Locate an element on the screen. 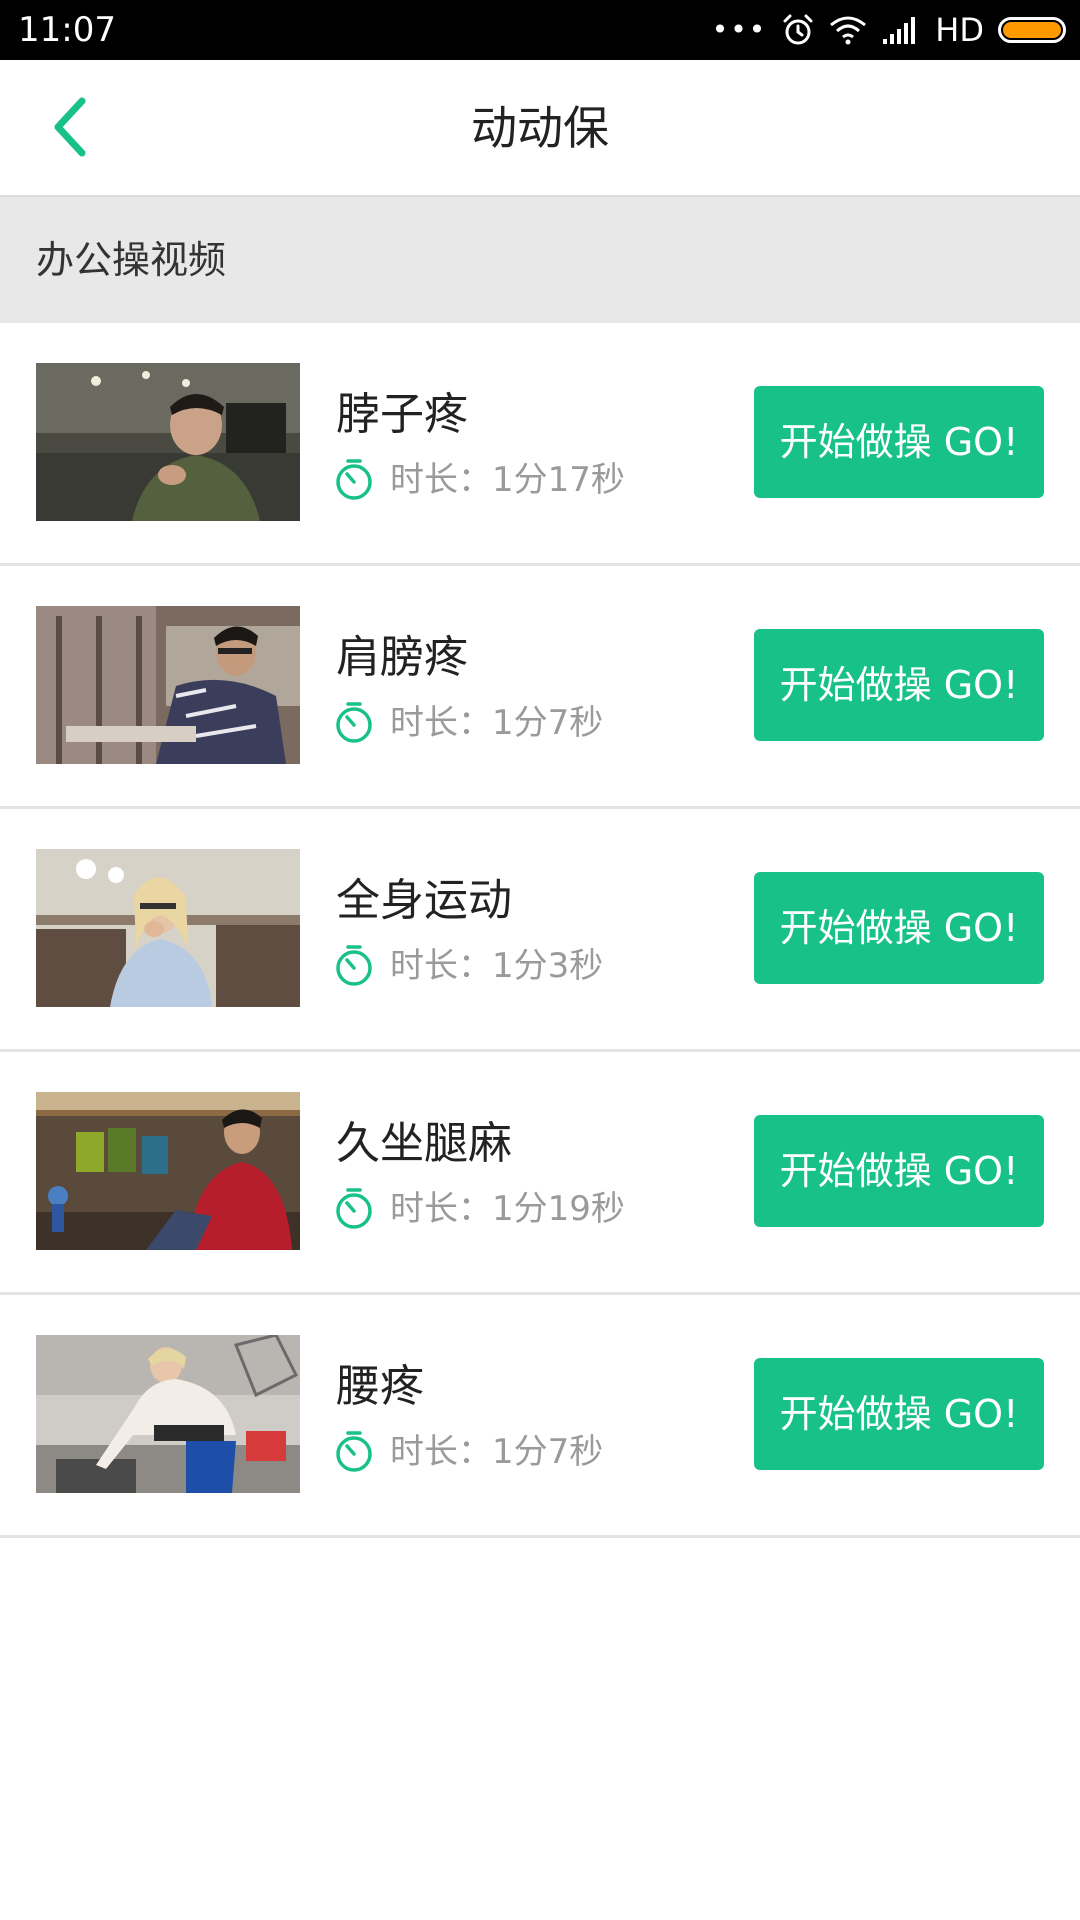 The image size is (1080, 1920). wifi-icon is located at coordinates (848, 30).